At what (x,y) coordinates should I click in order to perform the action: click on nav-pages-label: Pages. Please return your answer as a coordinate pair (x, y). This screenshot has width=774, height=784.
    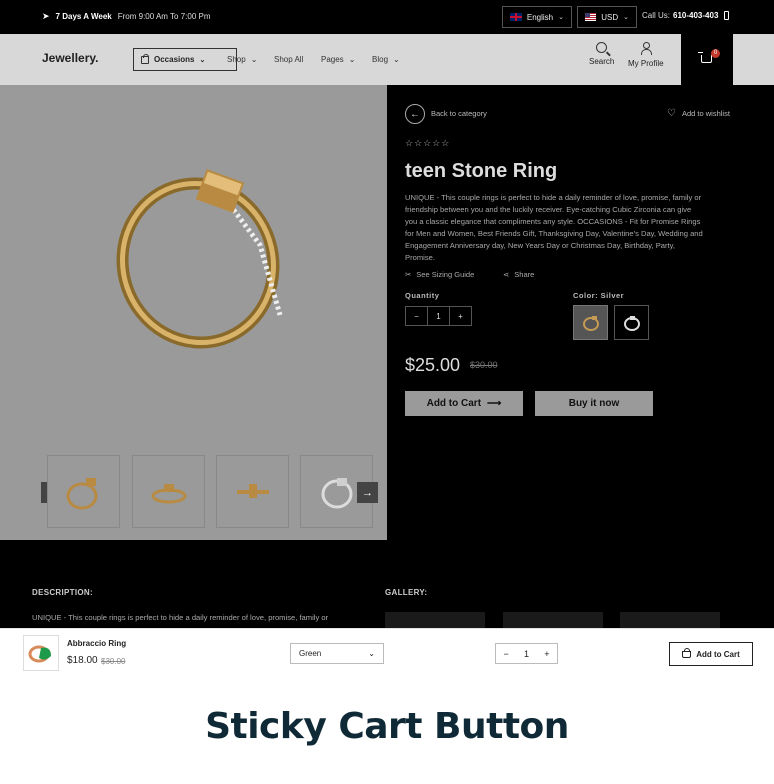
    Looking at the image, I should click on (332, 59).